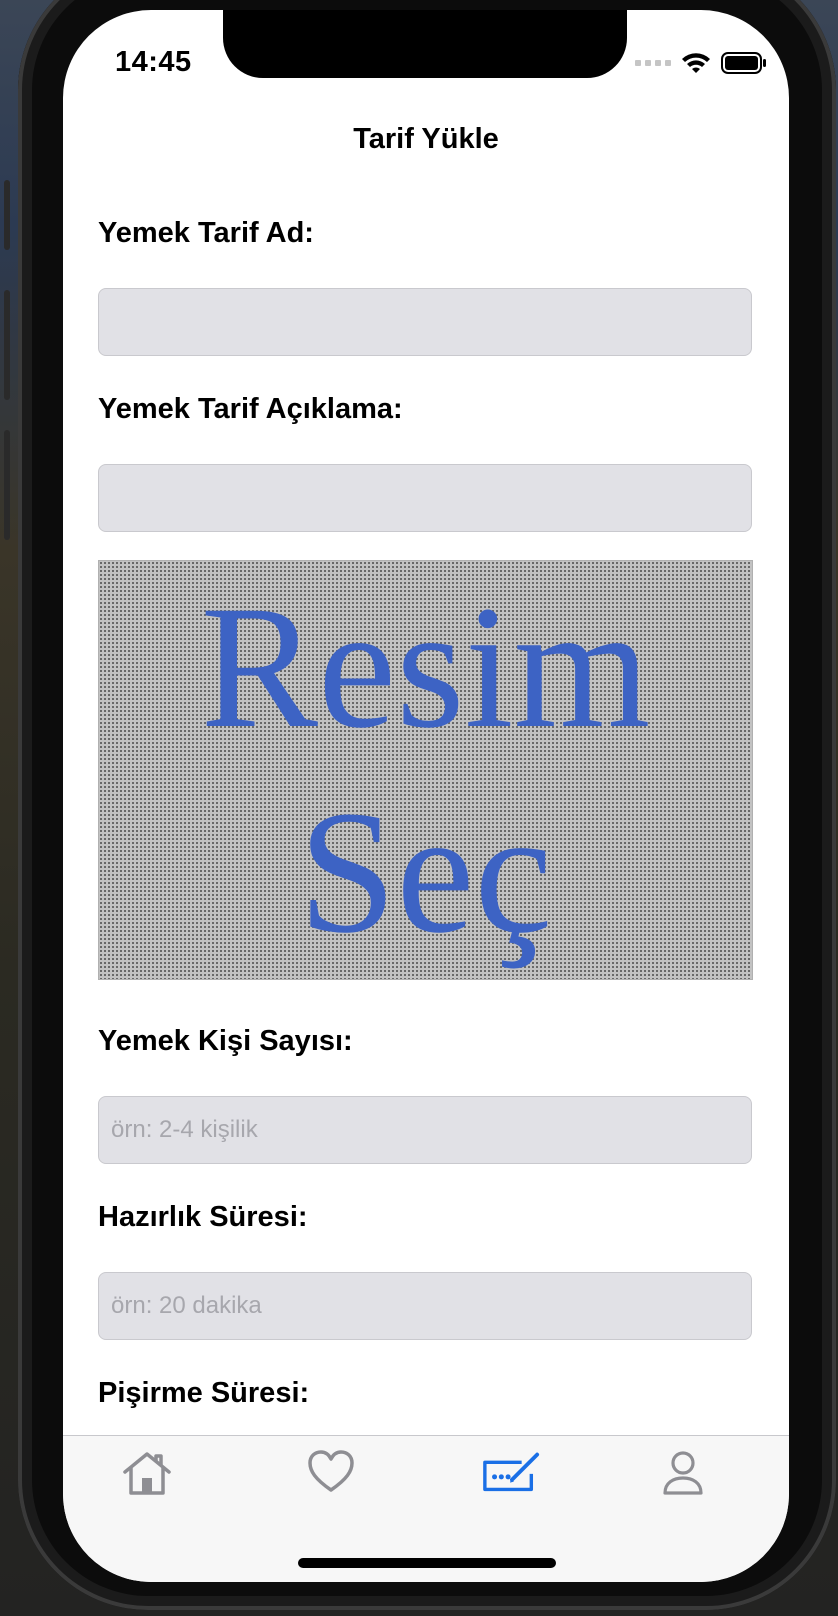 This screenshot has width=838, height=1616. Describe the element at coordinates (425, 667) in the screenshot. I see `image-picker-label-line1: Resim` at that location.